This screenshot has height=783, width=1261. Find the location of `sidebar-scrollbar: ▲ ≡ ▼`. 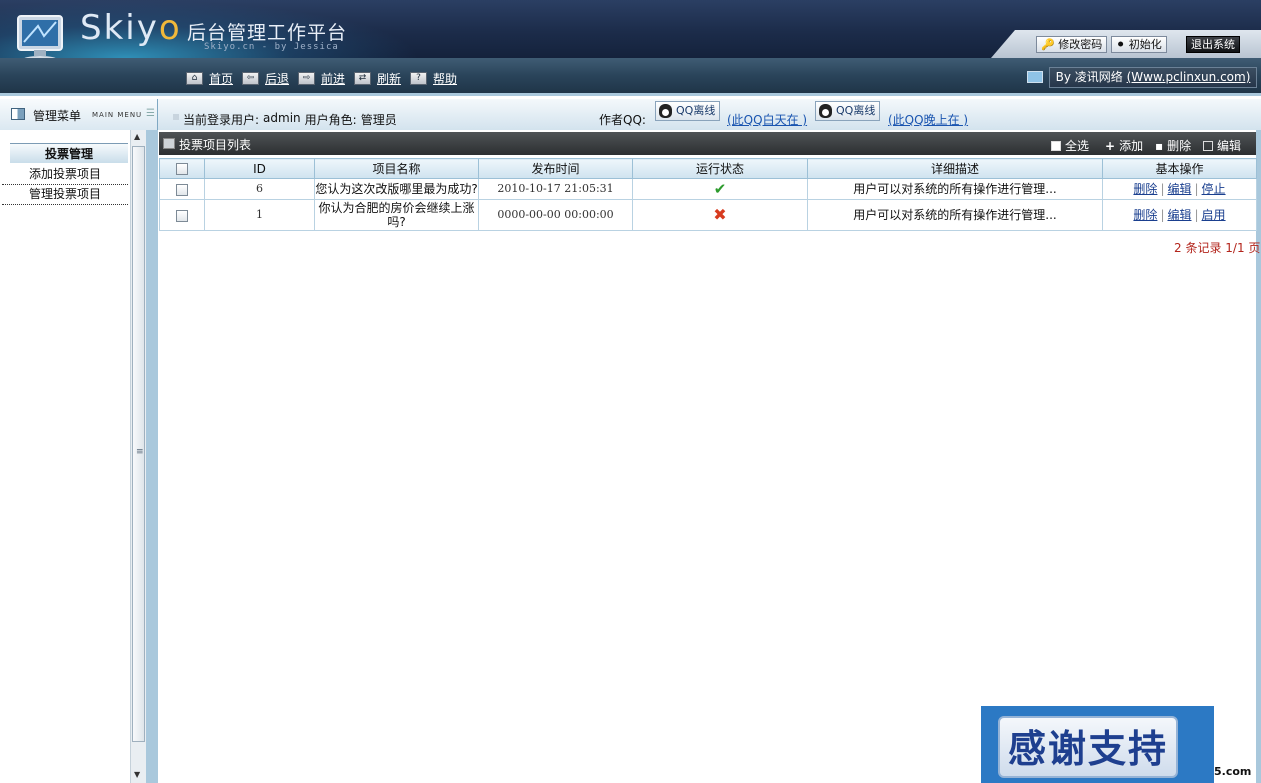

sidebar-scrollbar: ▲ ≡ ▼ is located at coordinates (138, 456).